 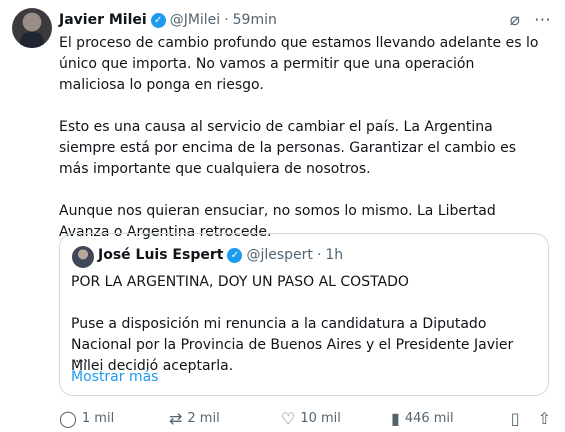 I want to click on views-icon: ▮, so click(x=395, y=418).